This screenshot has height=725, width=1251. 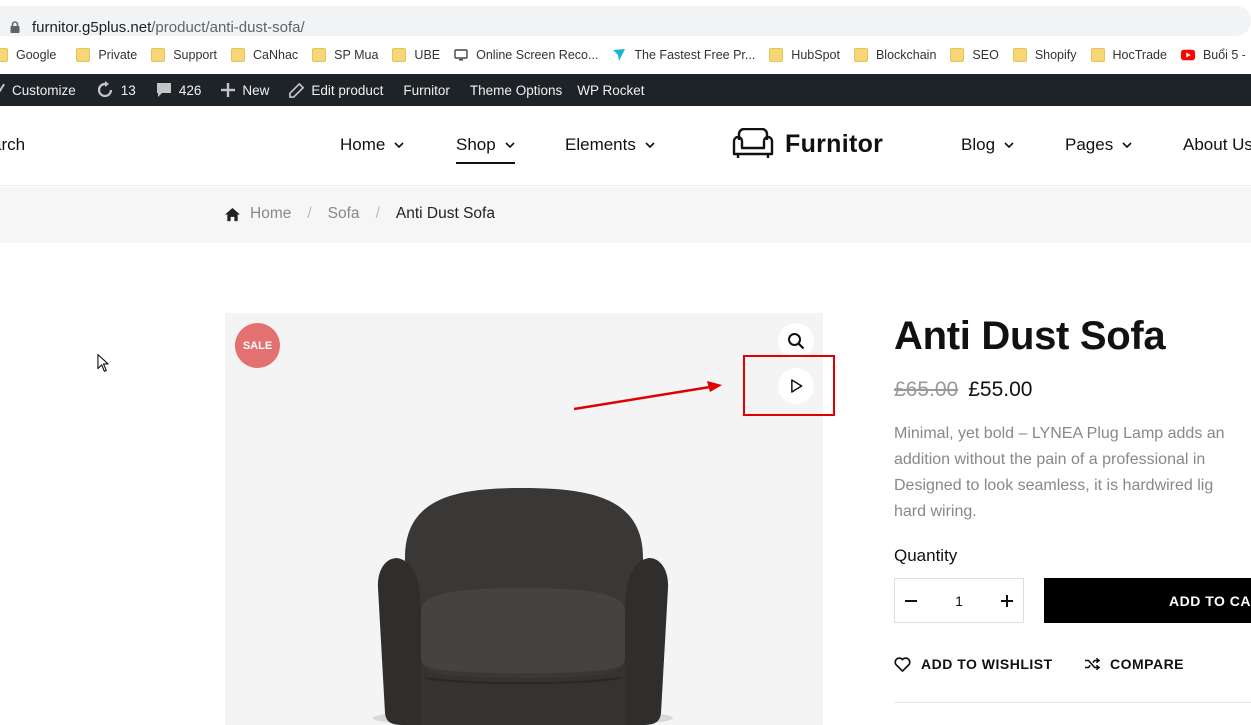 What do you see at coordinates (15, 27) in the screenshot?
I see `lock-icon` at bounding box center [15, 27].